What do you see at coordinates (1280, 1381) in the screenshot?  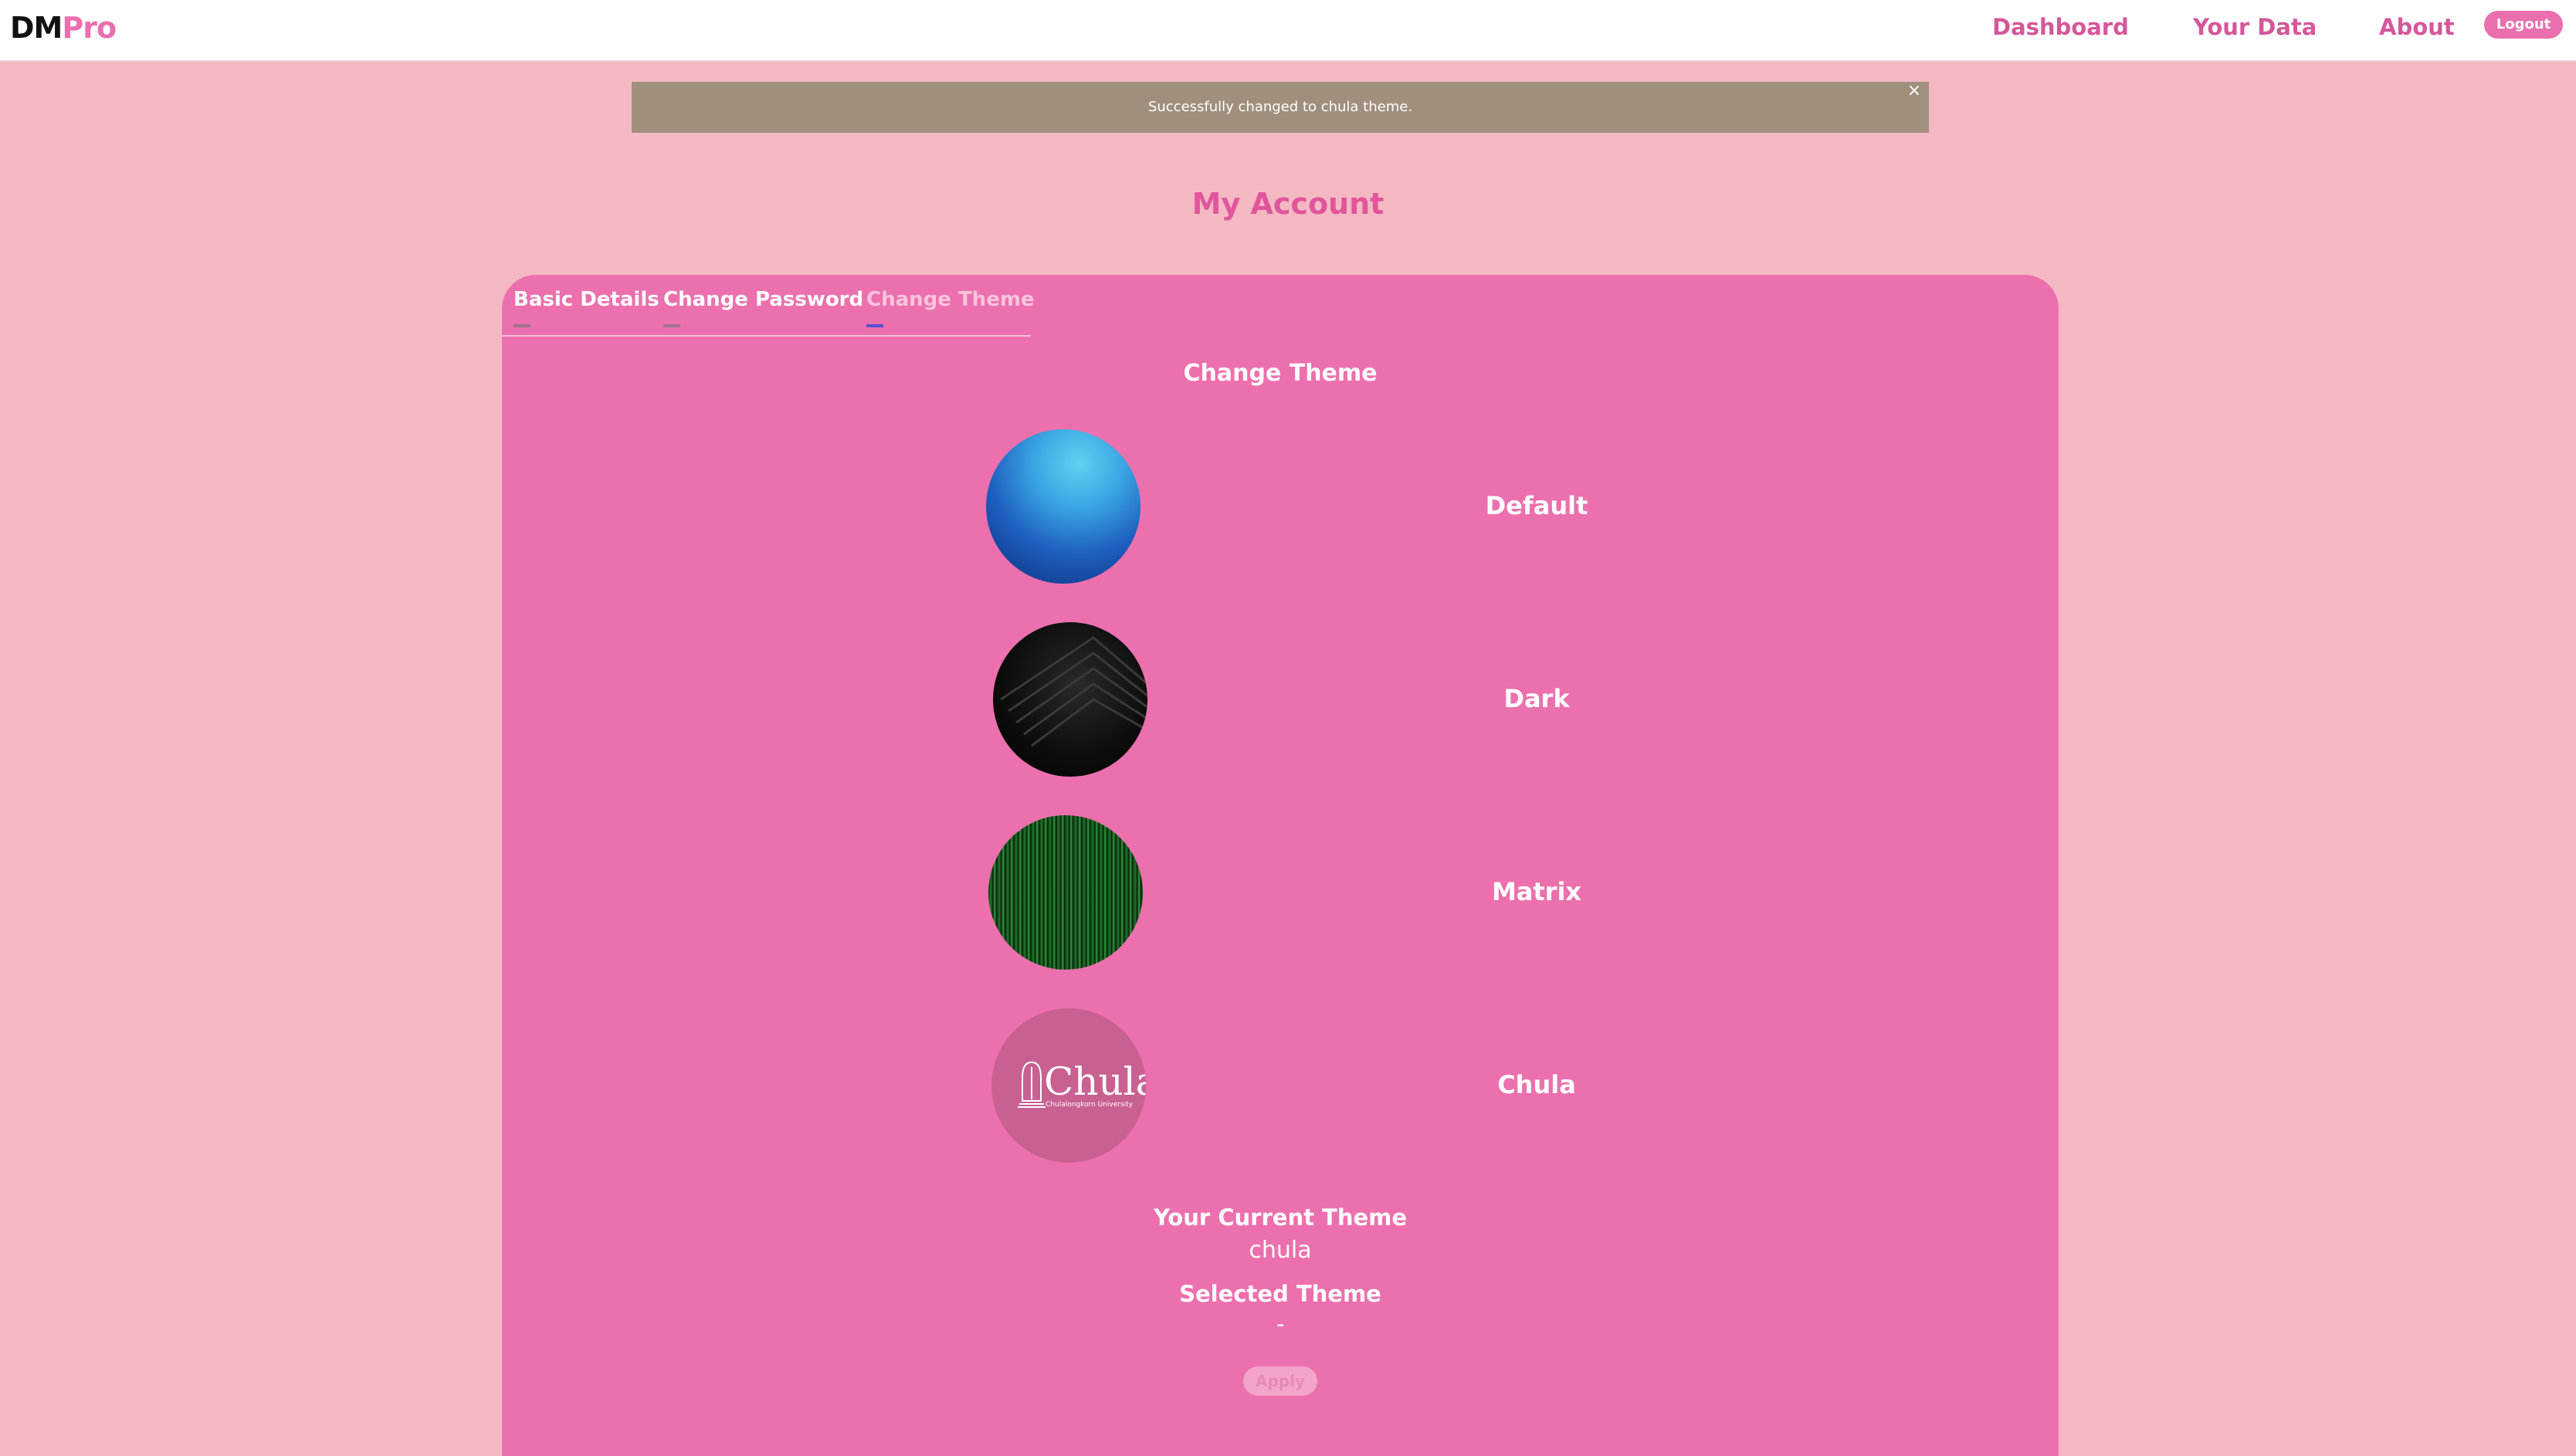 I see `apply-button: Apply` at bounding box center [1280, 1381].